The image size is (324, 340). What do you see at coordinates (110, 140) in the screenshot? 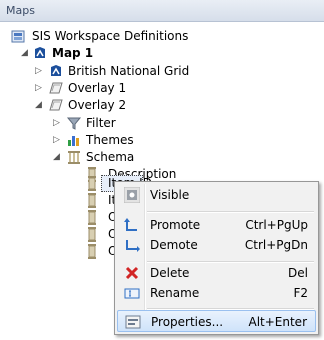
I see `tree-label: Themes` at bounding box center [110, 140].